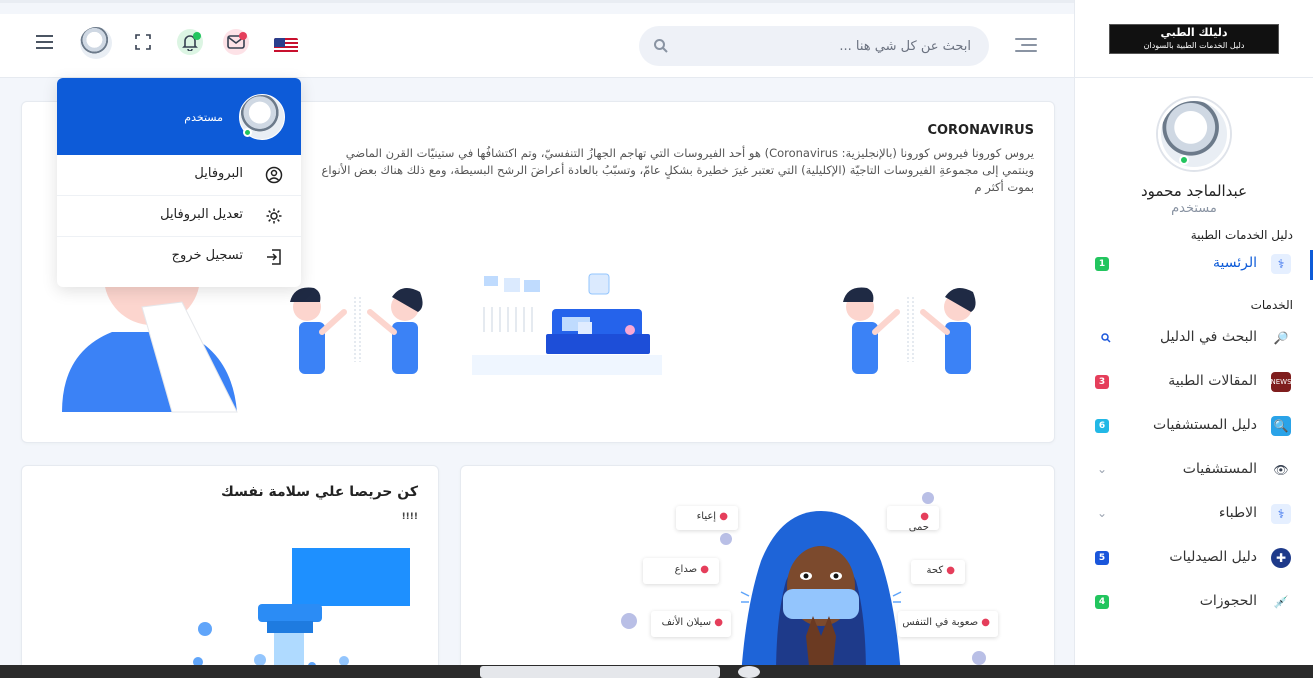 The width and height of the screenshot is (1313, 678). Describe the element at coordinates (1213, 557) in the screenshot. I see `sidebar-item-label: دليل الصيدليات` at that location.